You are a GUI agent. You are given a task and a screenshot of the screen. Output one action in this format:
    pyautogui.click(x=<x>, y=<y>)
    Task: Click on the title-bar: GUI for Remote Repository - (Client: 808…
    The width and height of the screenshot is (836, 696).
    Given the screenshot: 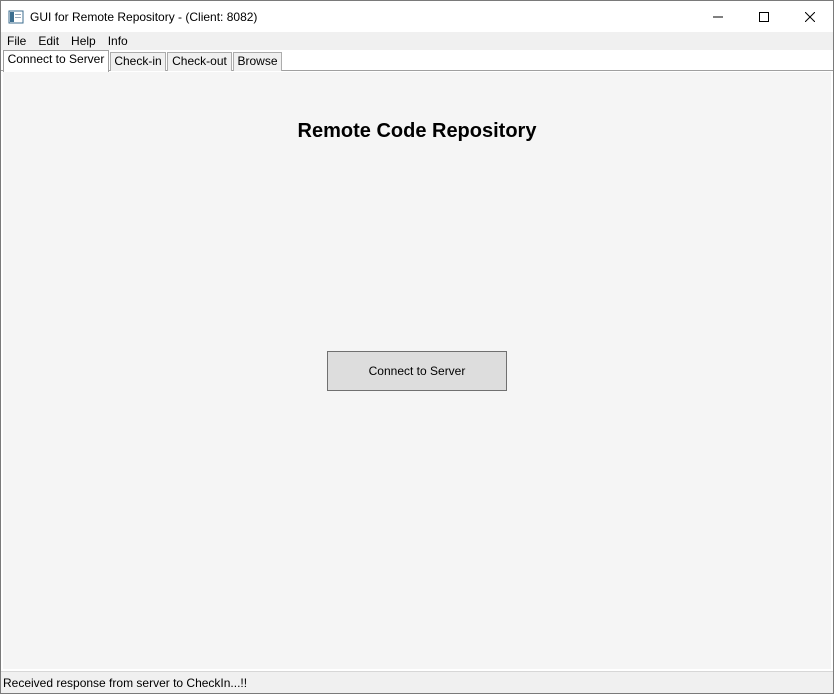 What is the action you would take?
    pyautogui.click(x=417, y=16)
    